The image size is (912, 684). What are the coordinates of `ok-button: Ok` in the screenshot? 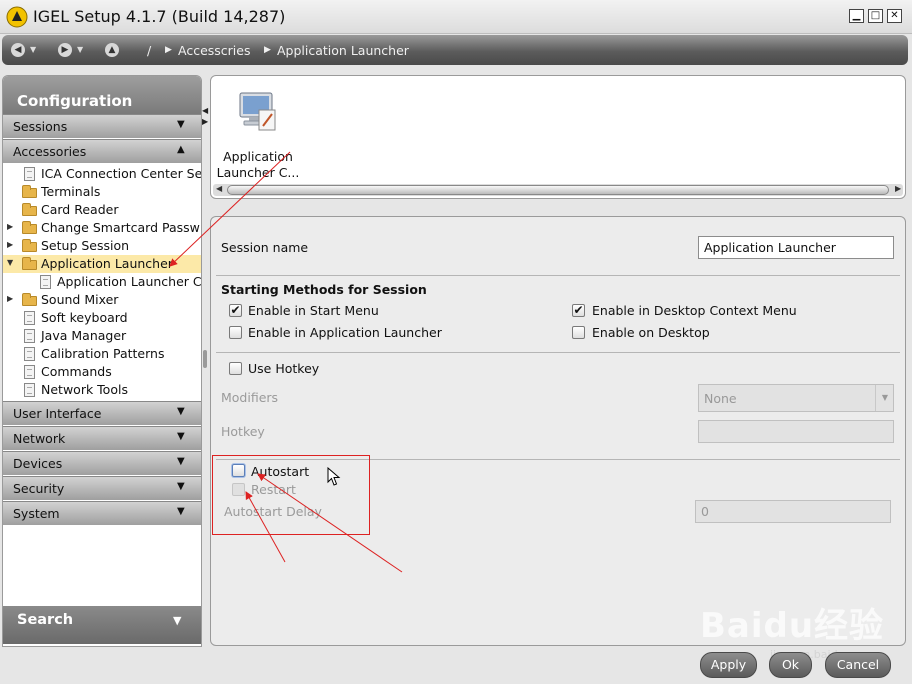 It's located at (790, 665).